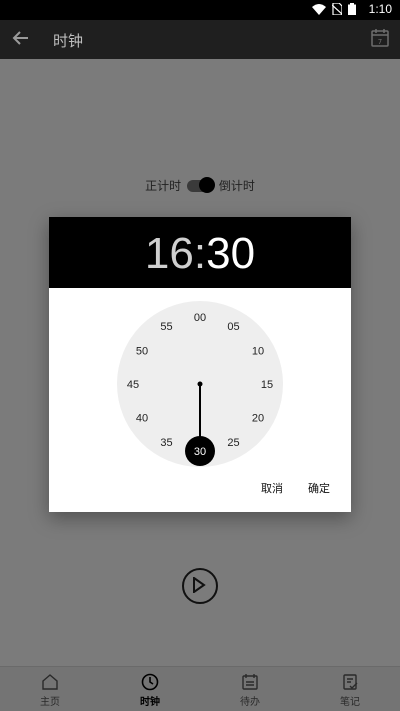 Image resolution: width=400 pixels, height=711 pixels. I want to click on dial-label-20: 20, so click(258, 419).